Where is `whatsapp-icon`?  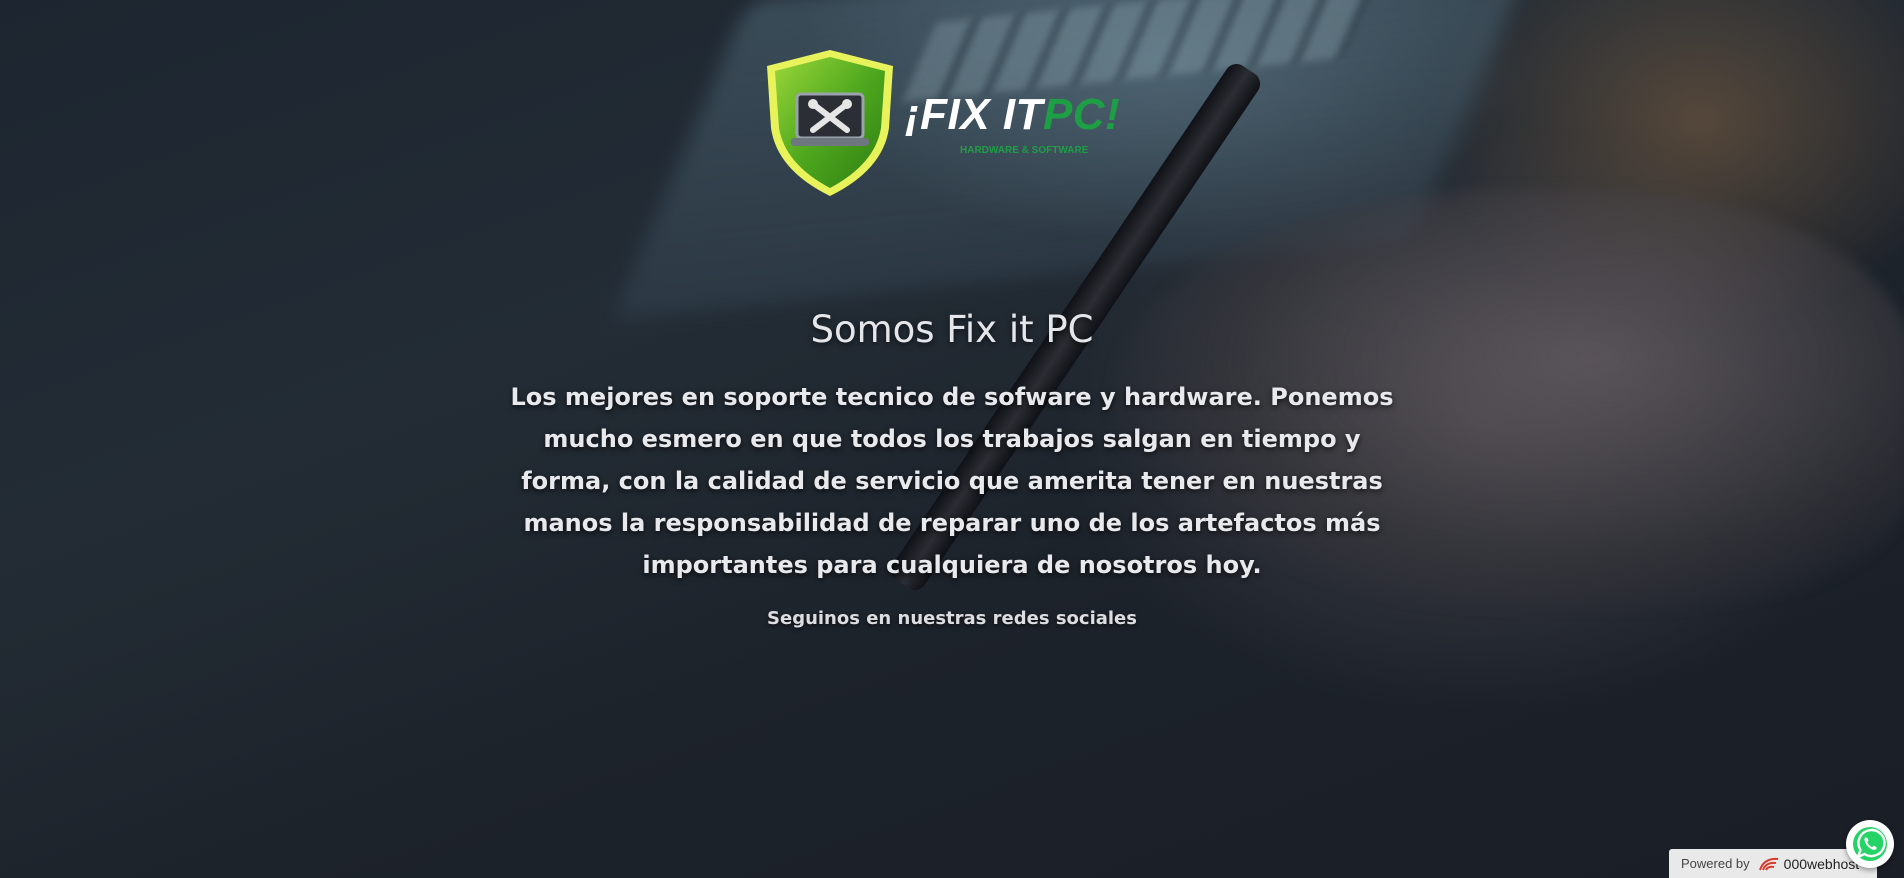 whatsapp-icon is located at coordinates (1870, 844).